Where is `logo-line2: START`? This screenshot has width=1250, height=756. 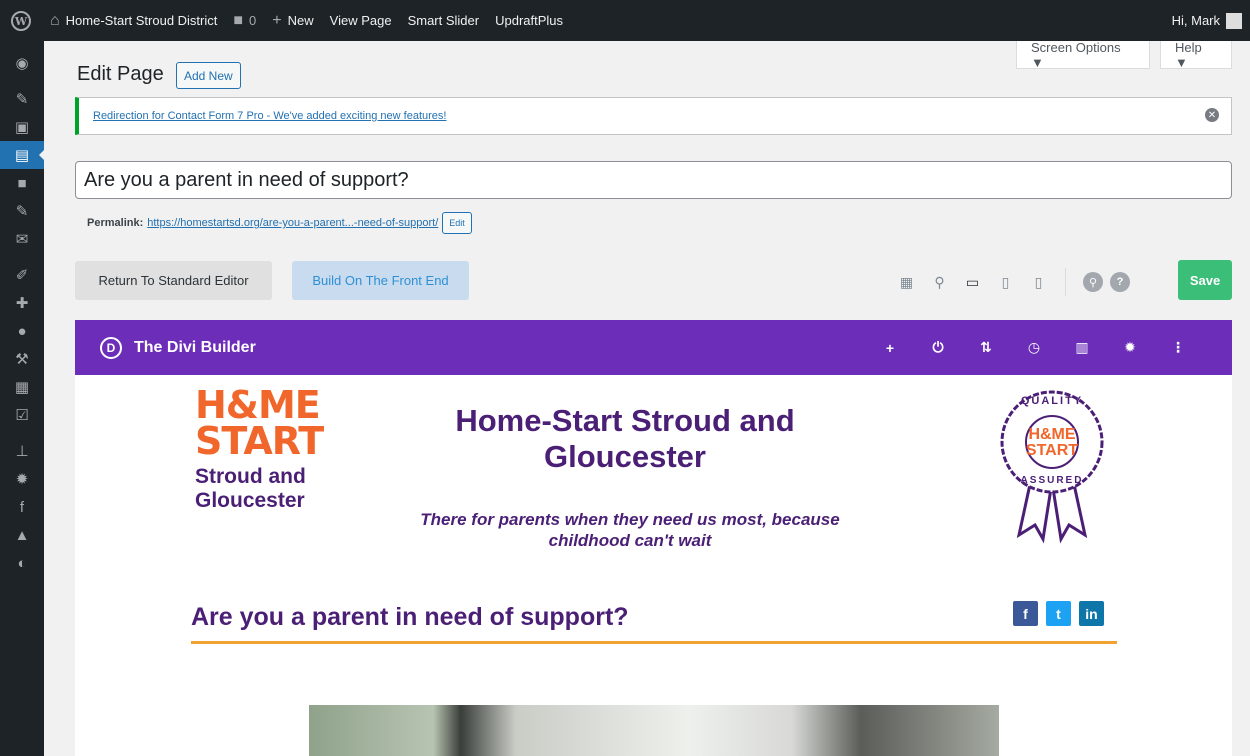 logo-line2: START is located at coordinates (259, 441).